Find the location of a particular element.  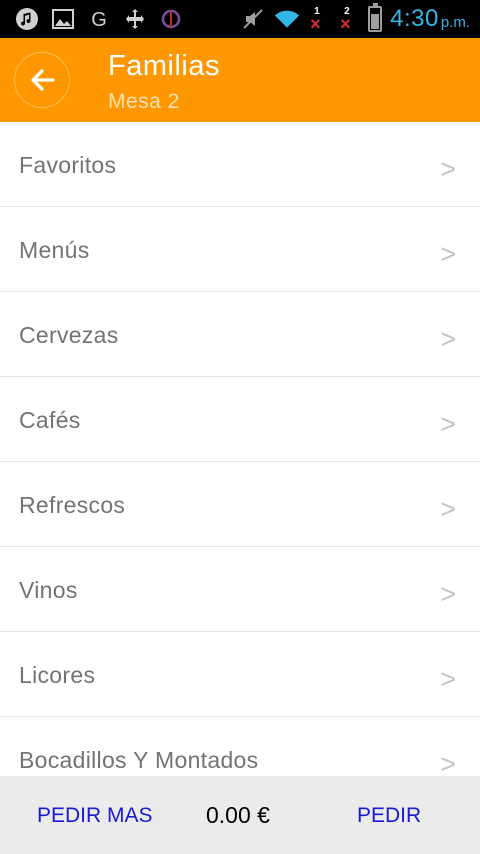

list-item-menus: Menús > is located at coordinates (240, 249).